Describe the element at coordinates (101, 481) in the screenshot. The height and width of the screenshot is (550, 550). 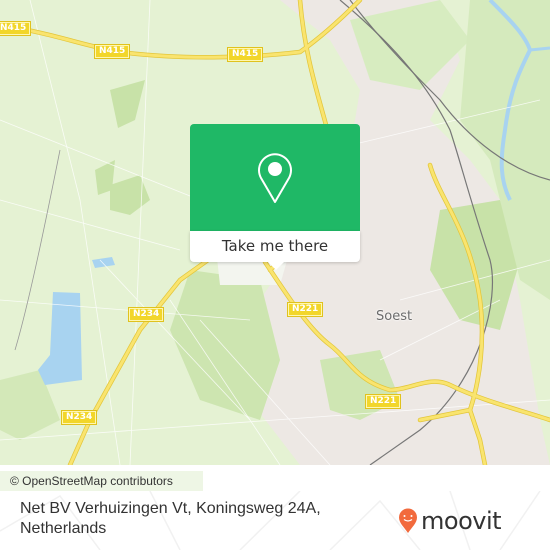
I see `map-attribution: © OpenStreetMap contributors` at that location.